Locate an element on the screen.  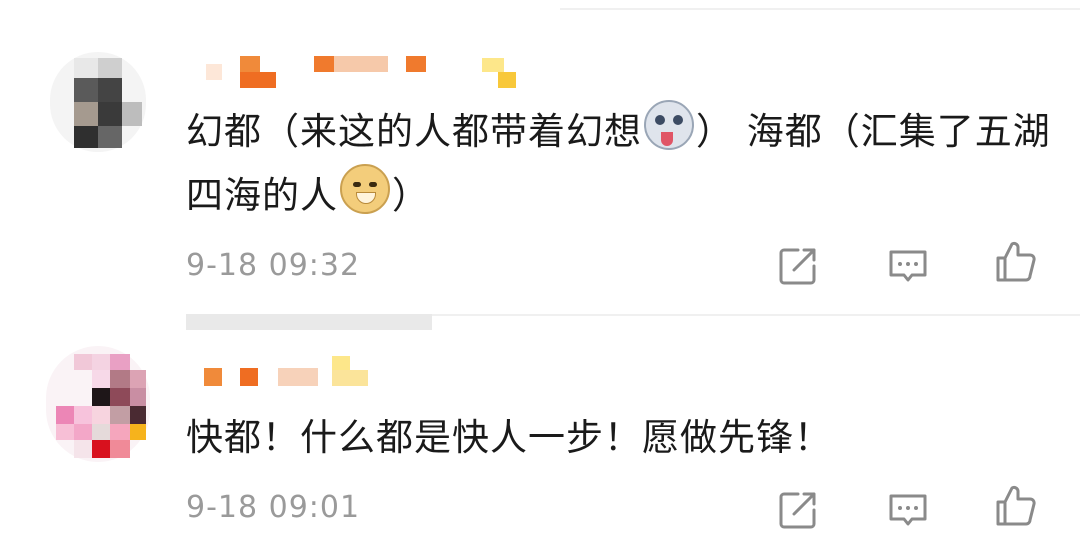
comment-text-part: 幻都（来这的人都带着幻想 is located at coordinates (414, 131).